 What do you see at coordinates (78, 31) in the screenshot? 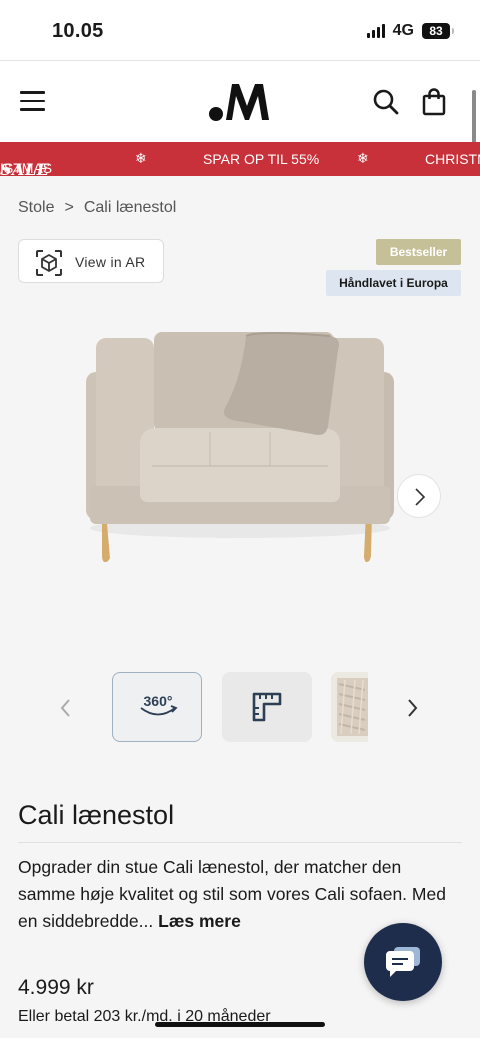
I see `status-time: 10.05` at bounding box center [78, 31].